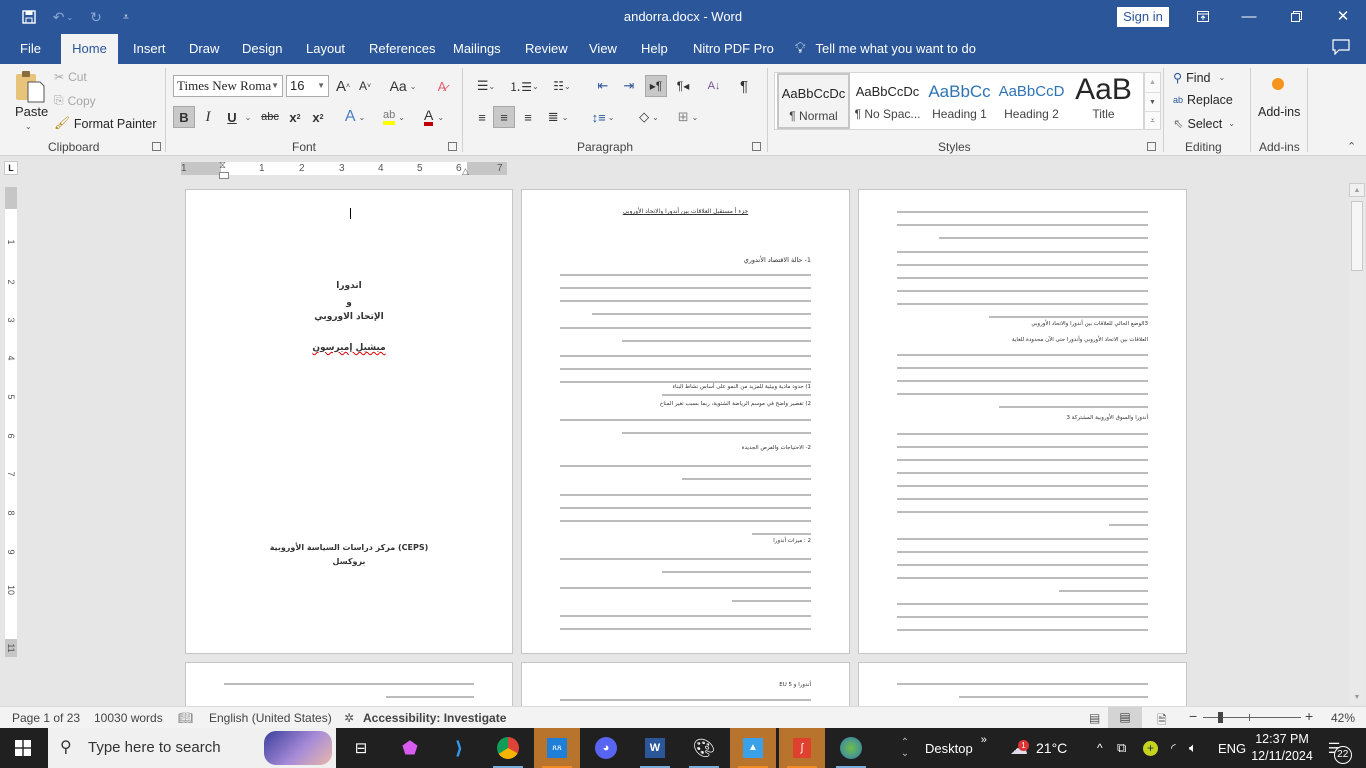 The height and width of the screenshot is (768, 1366). What do you see at coordinates (1252, 717) in the screenshot?
I see `zoom-slider` at bounding box center [1252, 717].